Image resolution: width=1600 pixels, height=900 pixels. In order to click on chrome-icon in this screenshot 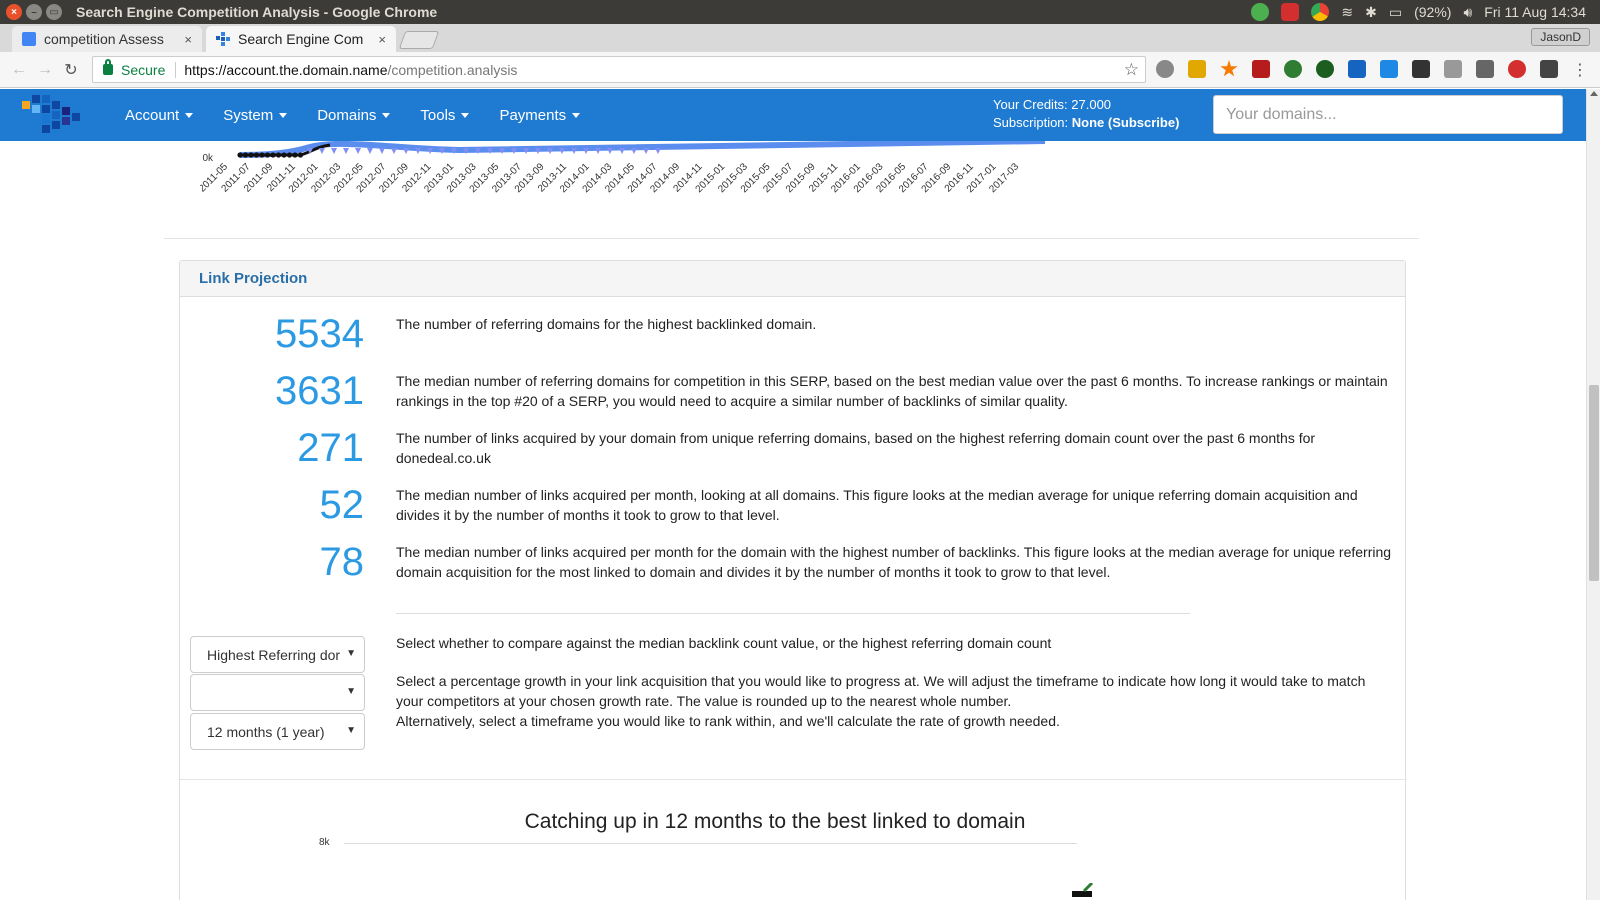, I will do `click(1320, 12)`.